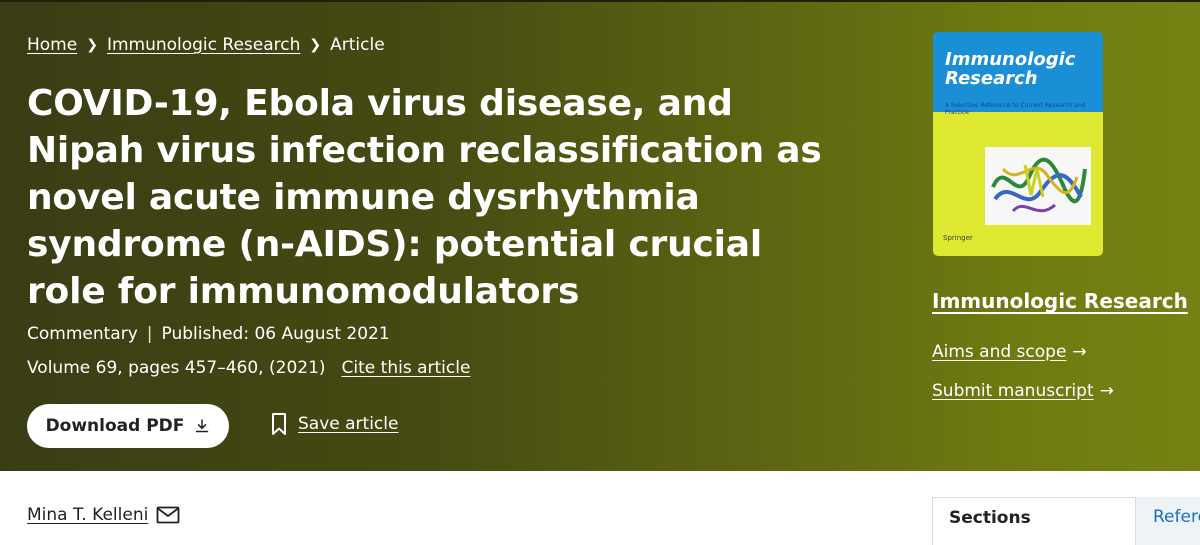  What do you see at coordinates (279, 424) in the screenshot?
I see `bookmark-icon` at bounding box center [279, 424].